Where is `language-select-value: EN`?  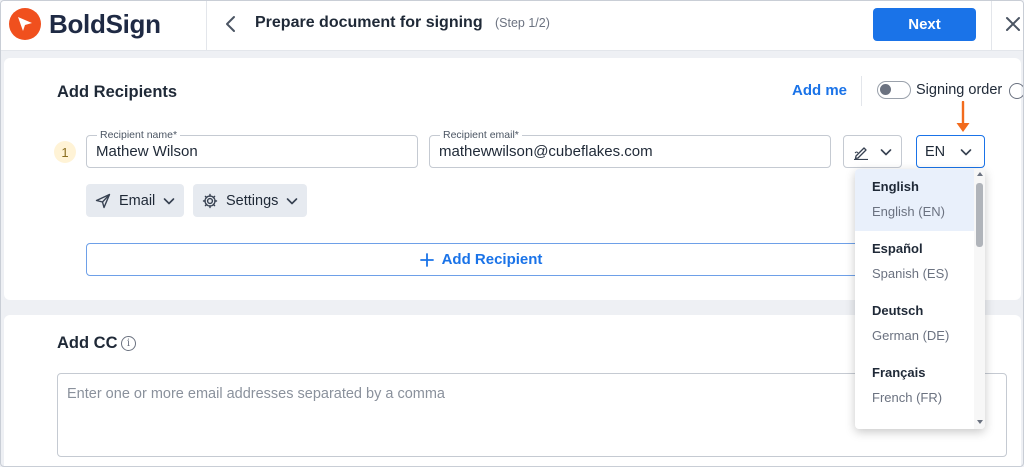
language-select-value: EN is located at coordinates (935, 152).